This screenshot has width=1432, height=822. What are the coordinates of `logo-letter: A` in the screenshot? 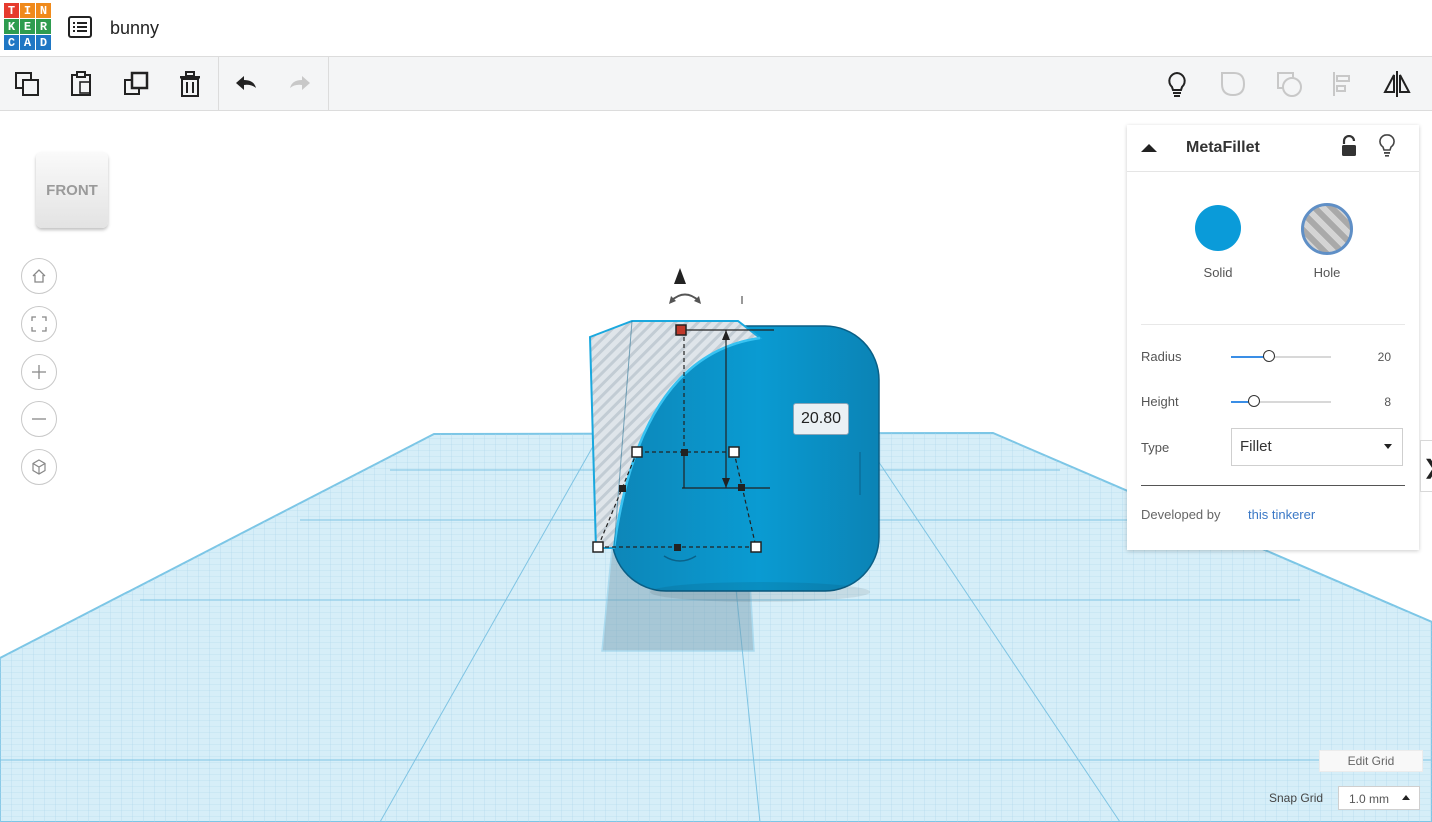 It's located at (27, 42).